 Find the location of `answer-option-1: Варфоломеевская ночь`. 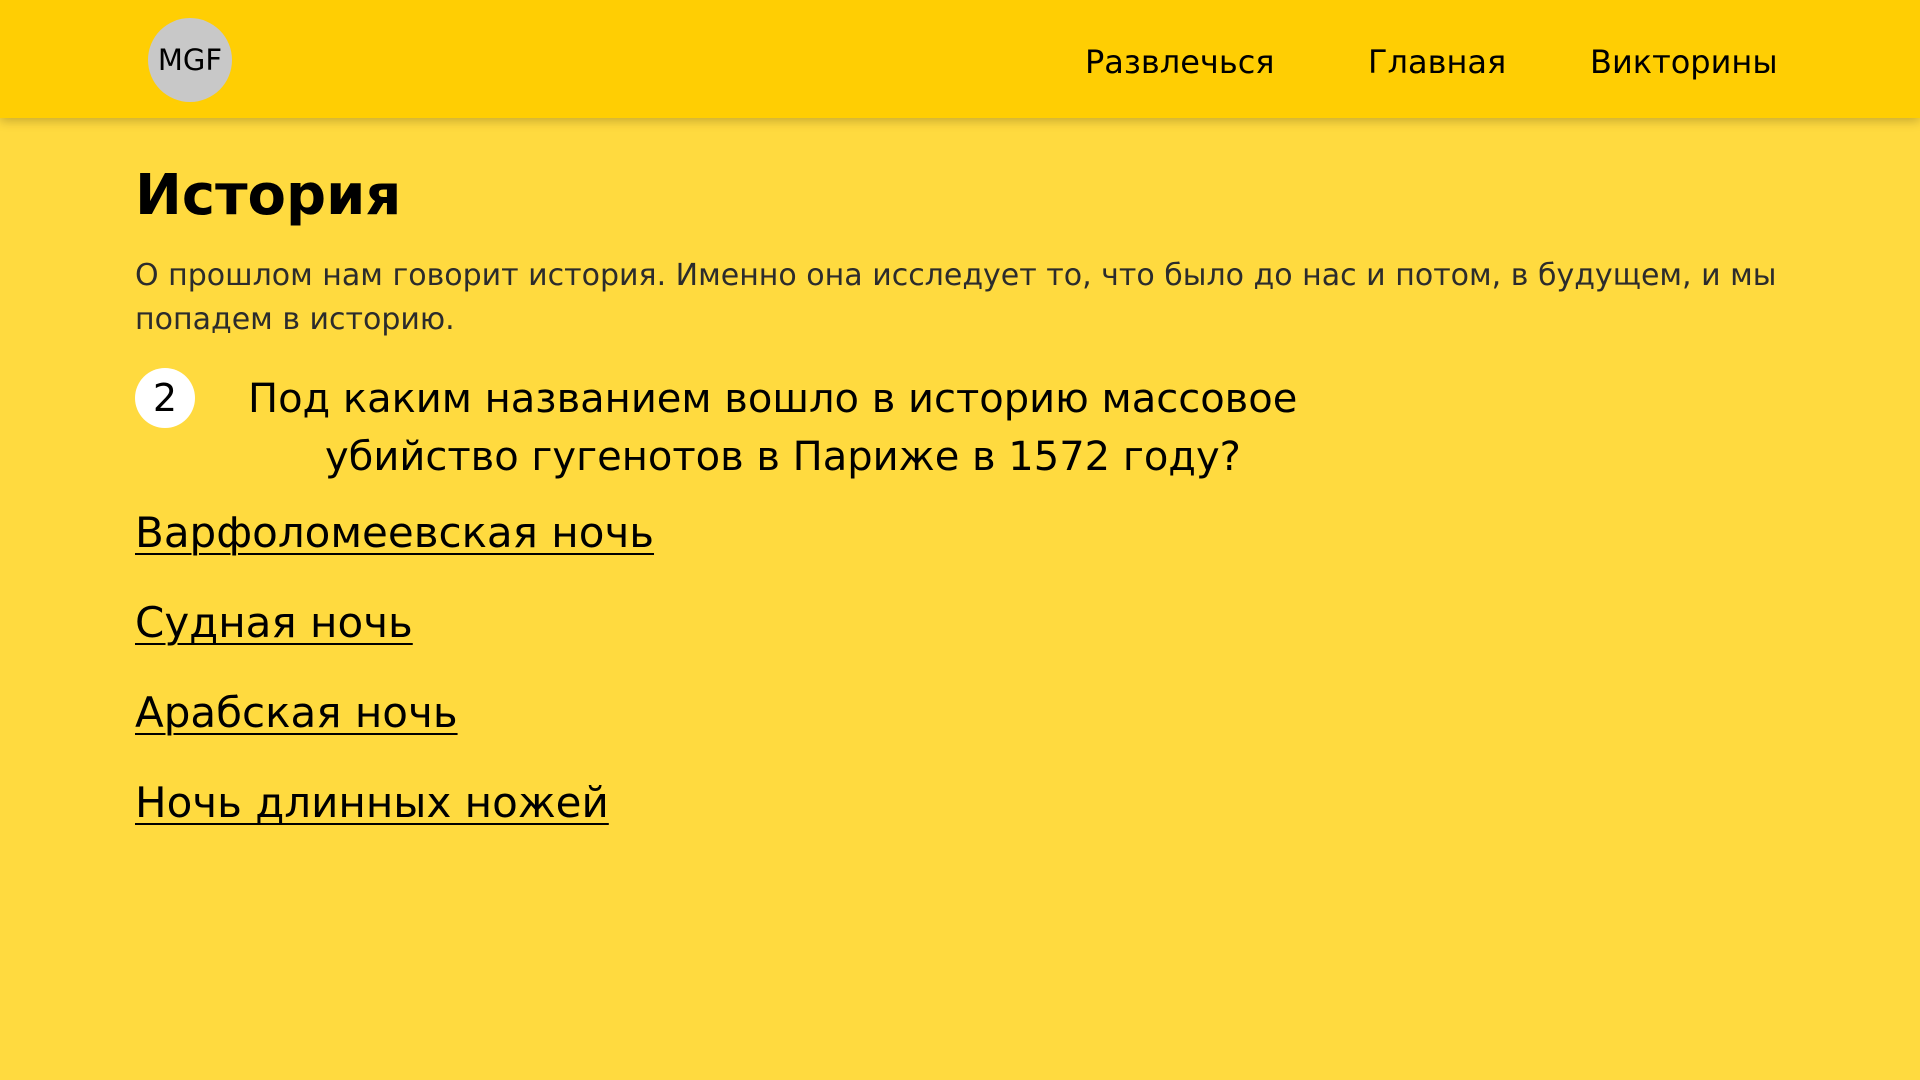

answer-option-1: Варфоломеевская ночь is located at coordinates (394, 532).